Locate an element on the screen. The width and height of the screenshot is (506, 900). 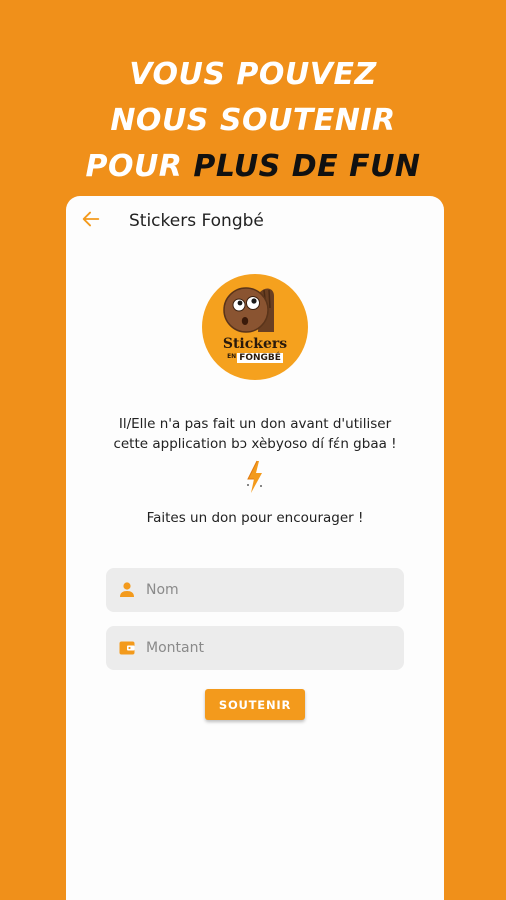
person-icon is located at coordinates (127, 589).